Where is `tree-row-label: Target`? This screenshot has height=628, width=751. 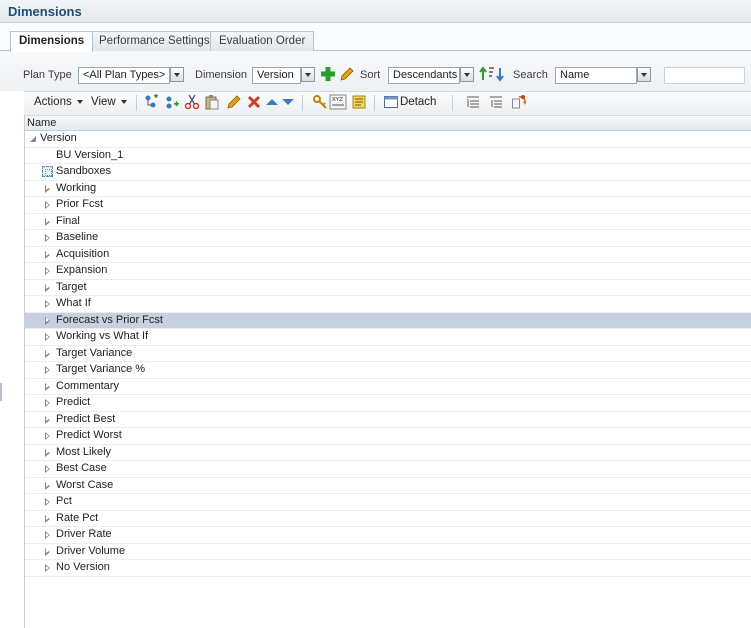 tree-row-label: Target is located at coordinates (71, 286).